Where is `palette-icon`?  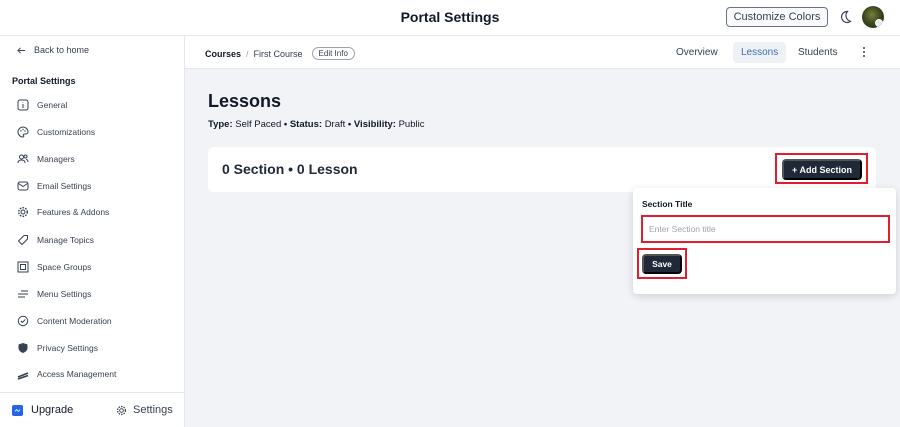 palette-icon is located at coordinates (23, 132).